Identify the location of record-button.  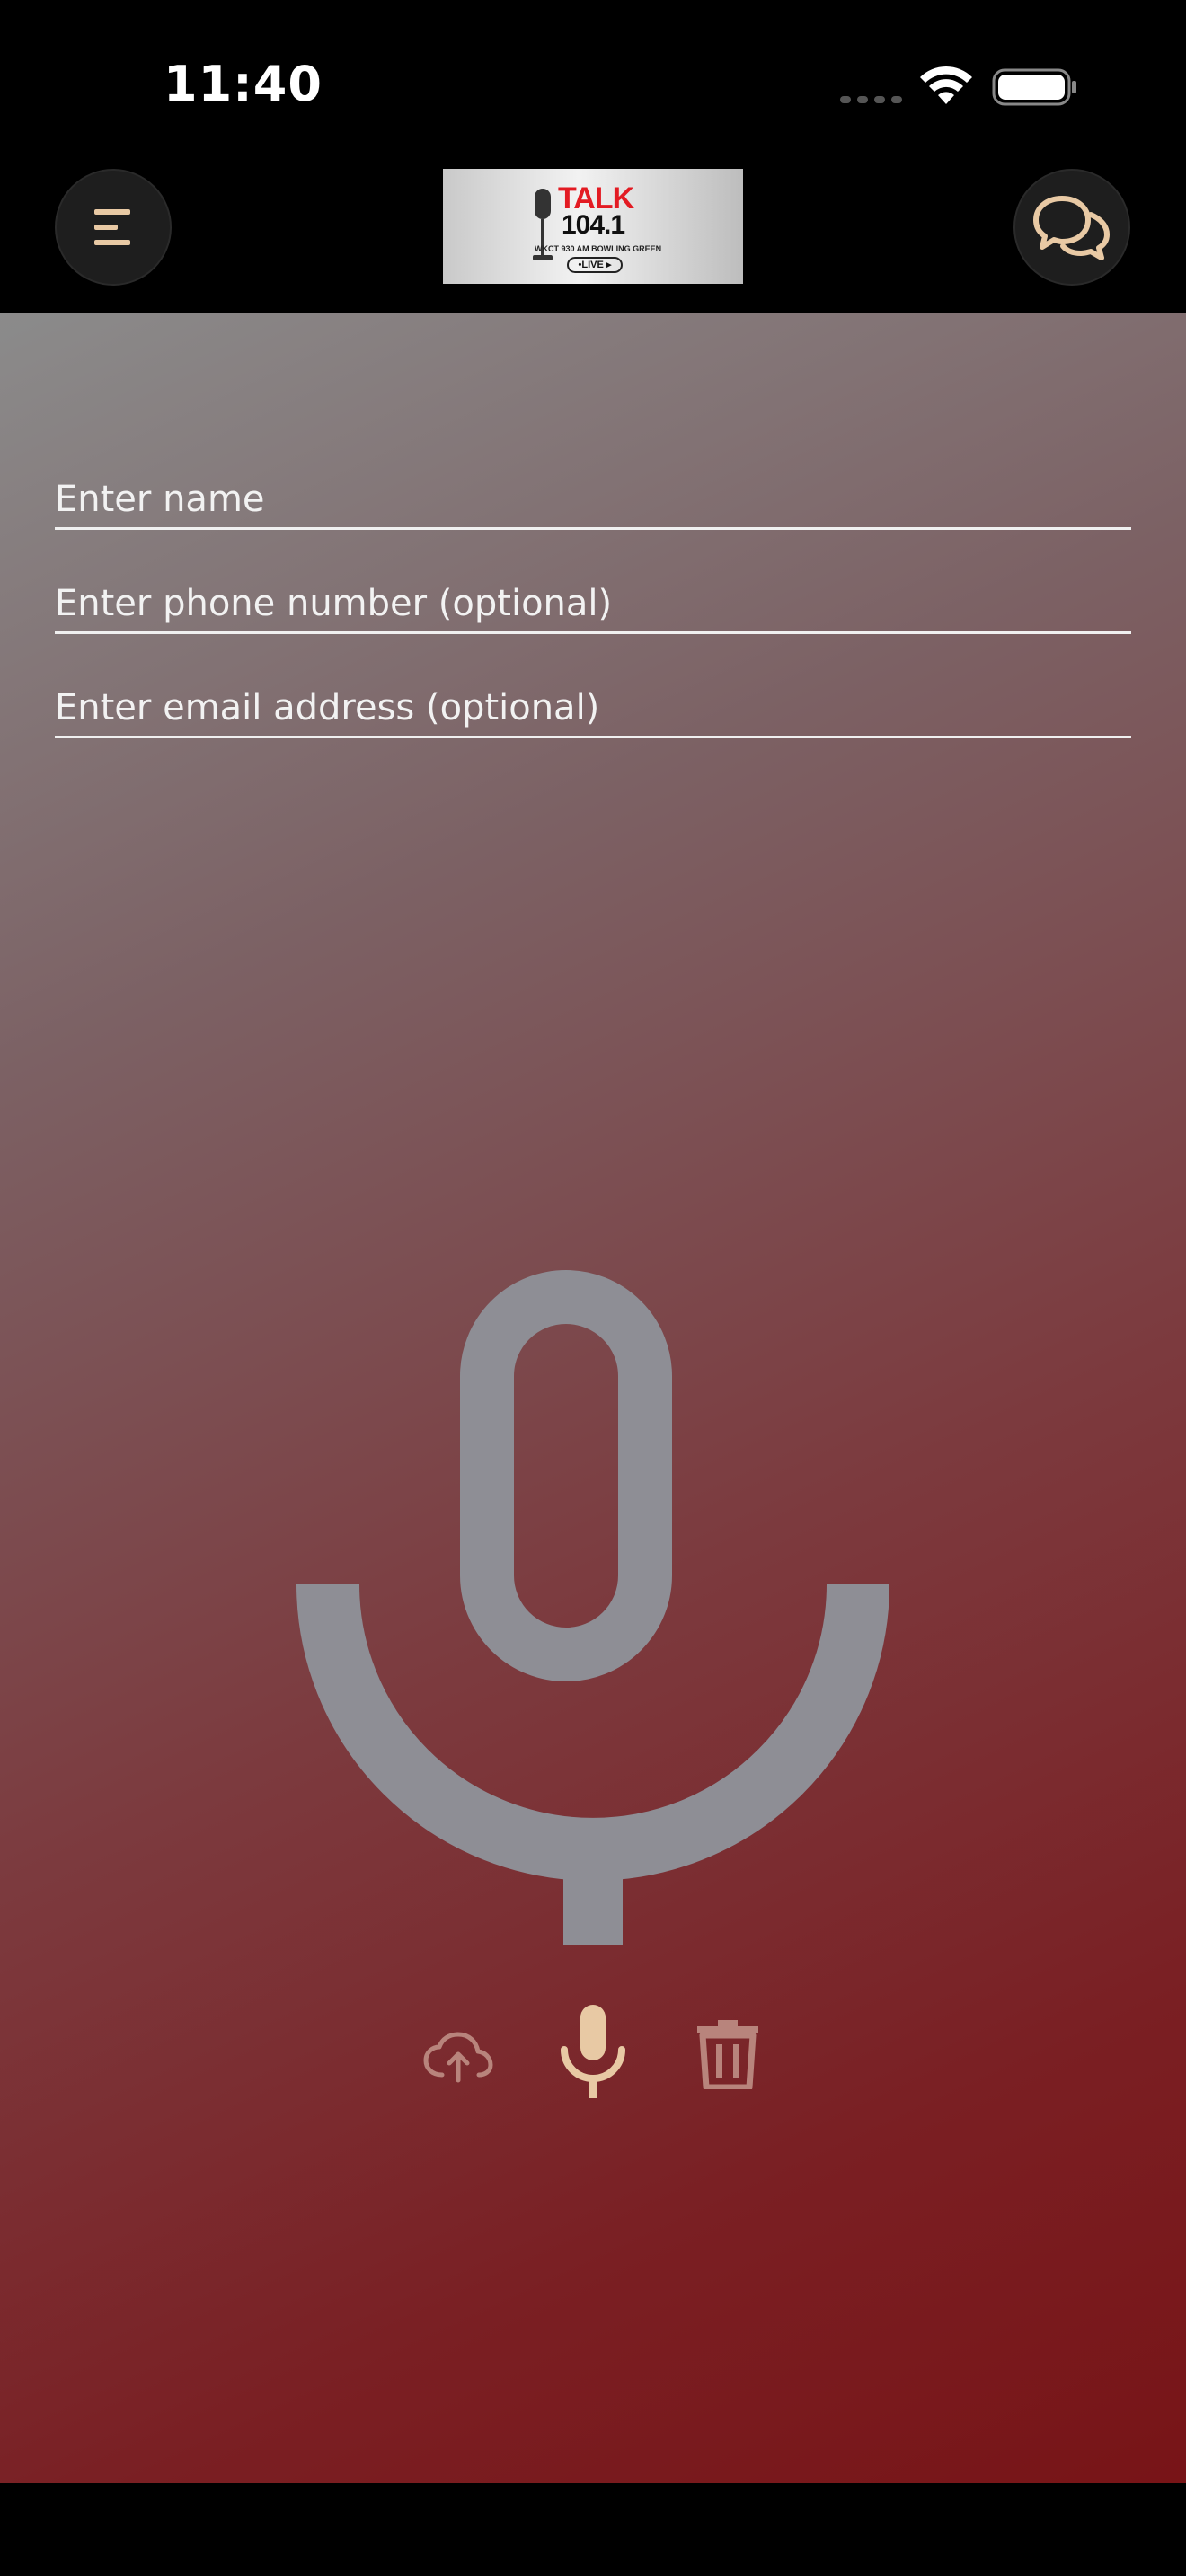
(593, 2051).